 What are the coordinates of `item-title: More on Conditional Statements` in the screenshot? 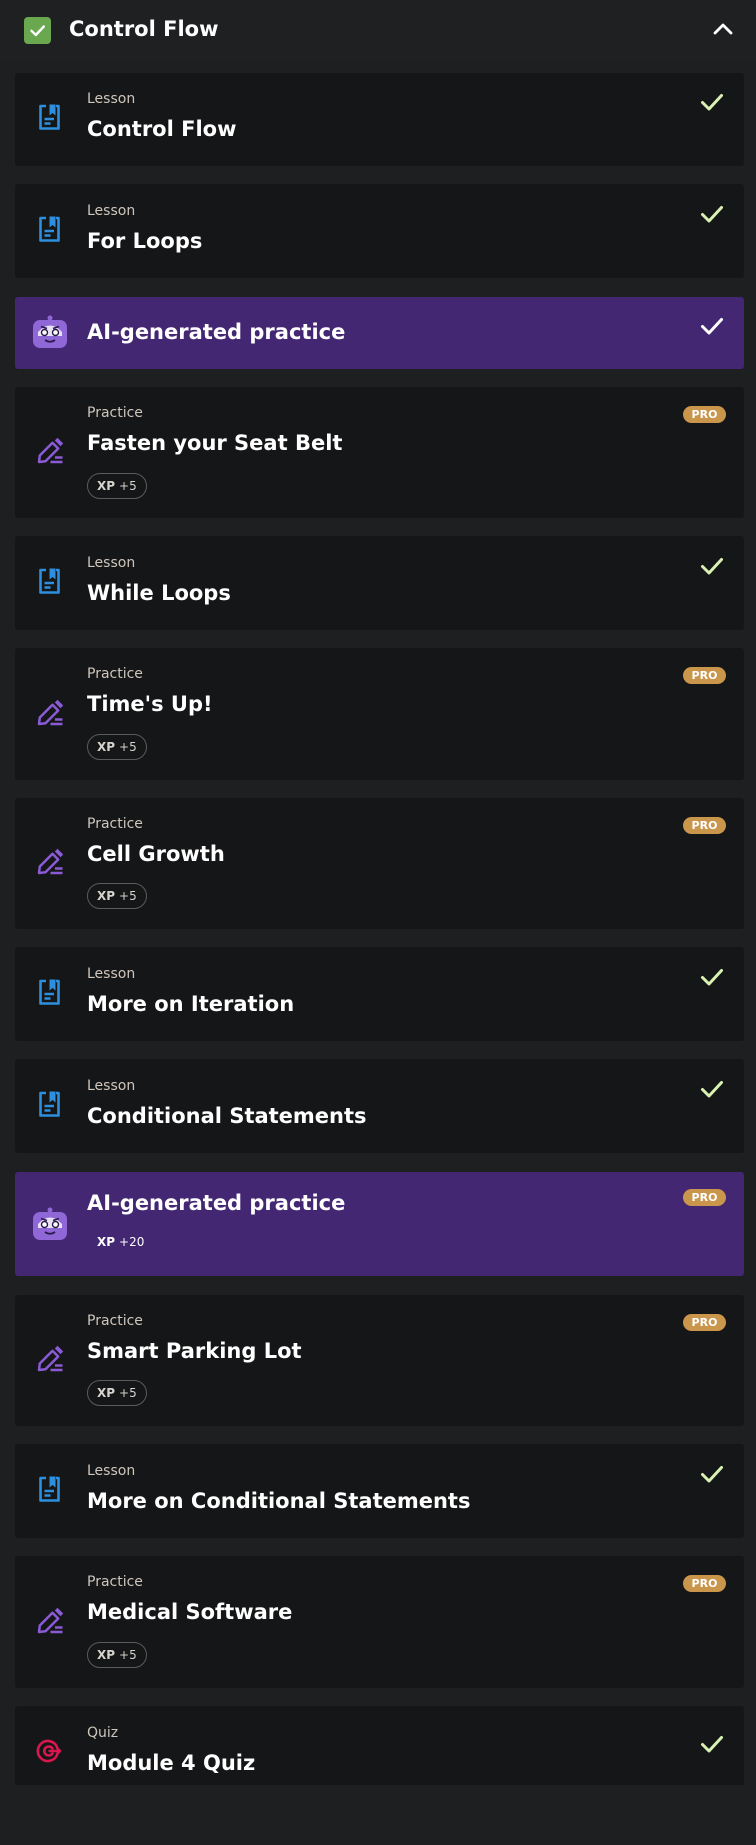 It's located at (279, 1501).